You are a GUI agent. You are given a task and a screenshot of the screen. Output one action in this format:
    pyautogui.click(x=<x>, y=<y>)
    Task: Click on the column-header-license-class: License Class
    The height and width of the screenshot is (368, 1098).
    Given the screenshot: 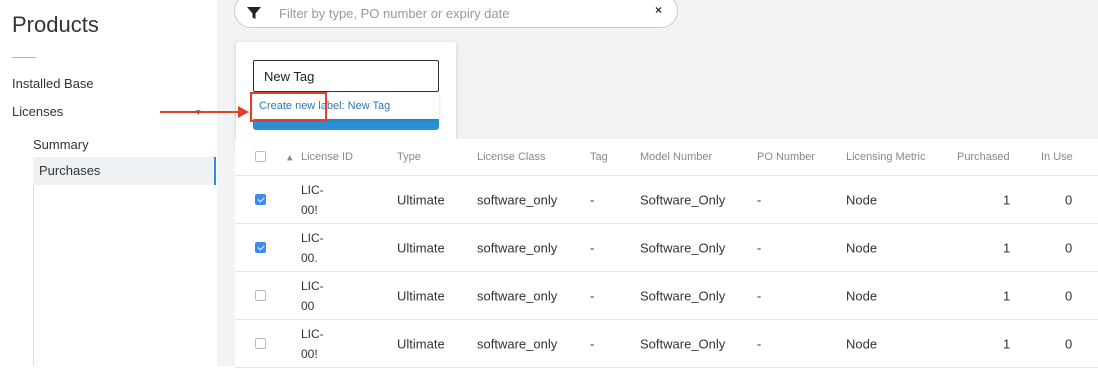 What is the action you would take?
    pyautogui.click(x=511, y=157)
    